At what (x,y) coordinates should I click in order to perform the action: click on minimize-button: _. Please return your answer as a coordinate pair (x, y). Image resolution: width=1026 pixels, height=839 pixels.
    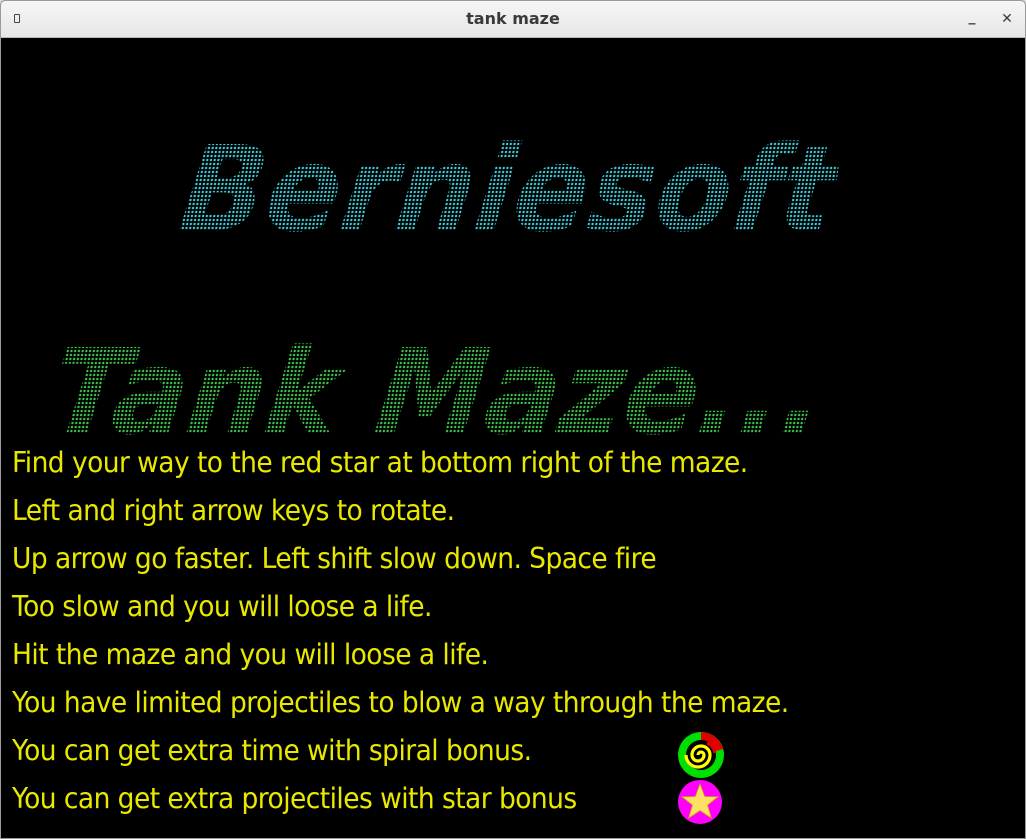
    Looking at the image, I should click on (972, 17).